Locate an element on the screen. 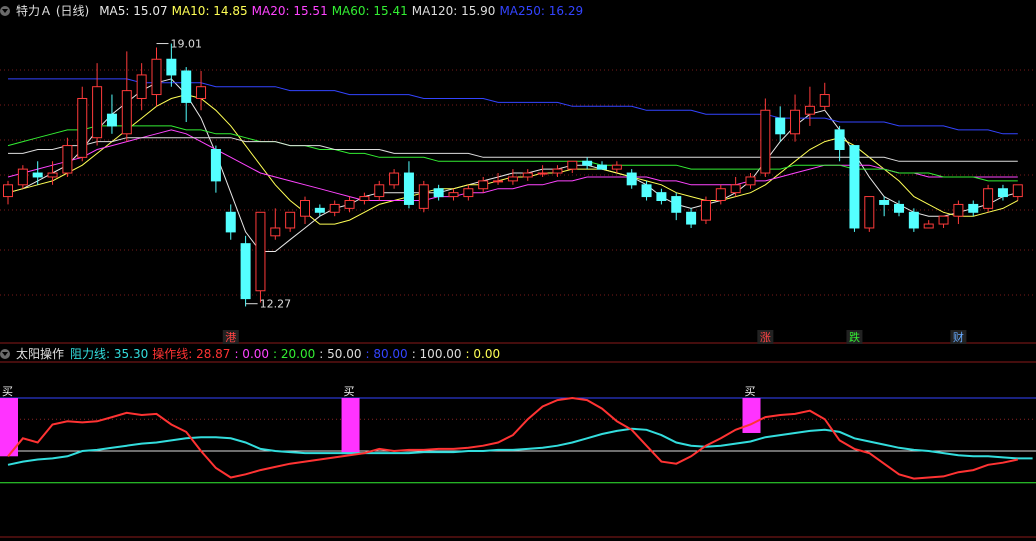  legend-item: : 20.00 is located at coordinates (294, 354).